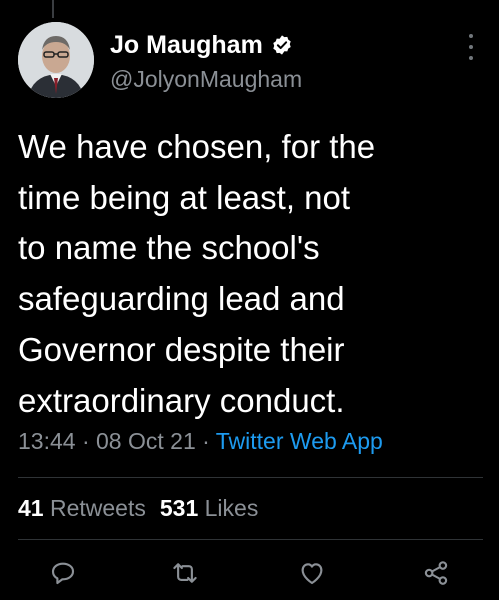 The width and height of the screenshot is (499, 600). Describe the element at coordinates (56, 60) in the screenshot. I see `avatar` at that location.